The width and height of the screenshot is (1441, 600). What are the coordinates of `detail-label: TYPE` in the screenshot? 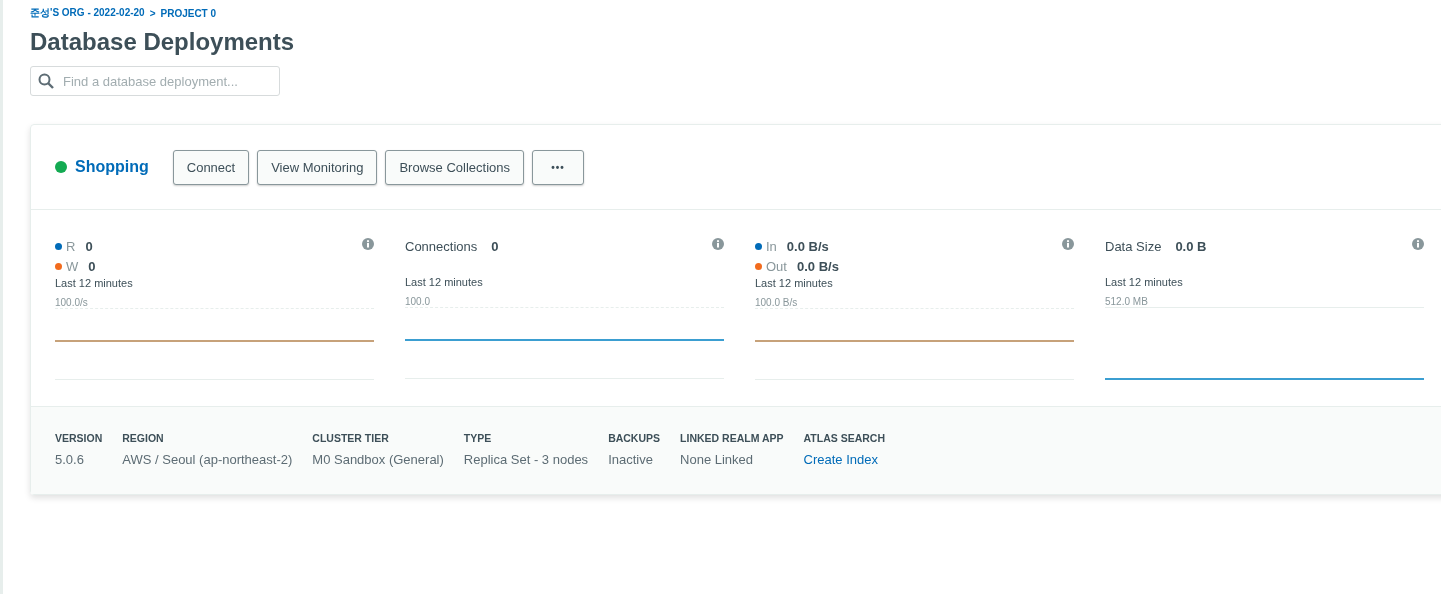 It's located at (478, 438).